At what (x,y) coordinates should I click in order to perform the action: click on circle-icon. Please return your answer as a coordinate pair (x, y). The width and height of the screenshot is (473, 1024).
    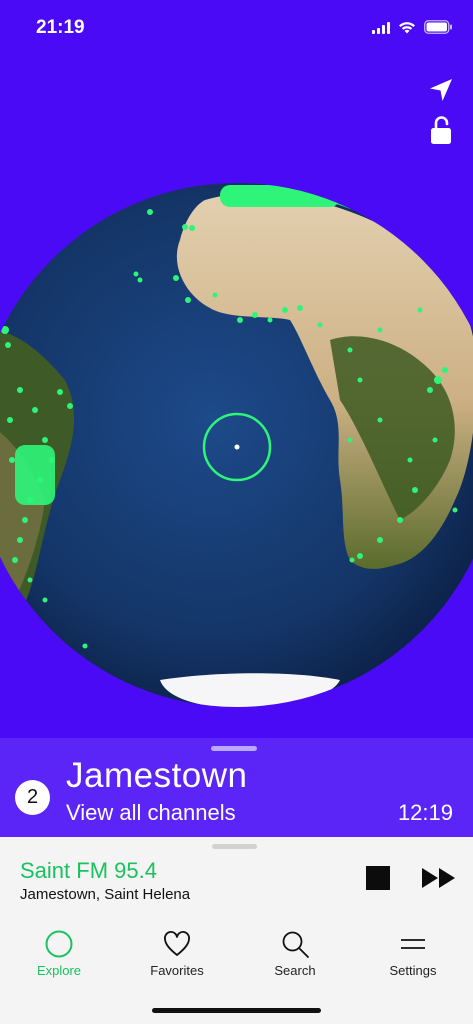
    Looking at the image, I should click on (59, 944).